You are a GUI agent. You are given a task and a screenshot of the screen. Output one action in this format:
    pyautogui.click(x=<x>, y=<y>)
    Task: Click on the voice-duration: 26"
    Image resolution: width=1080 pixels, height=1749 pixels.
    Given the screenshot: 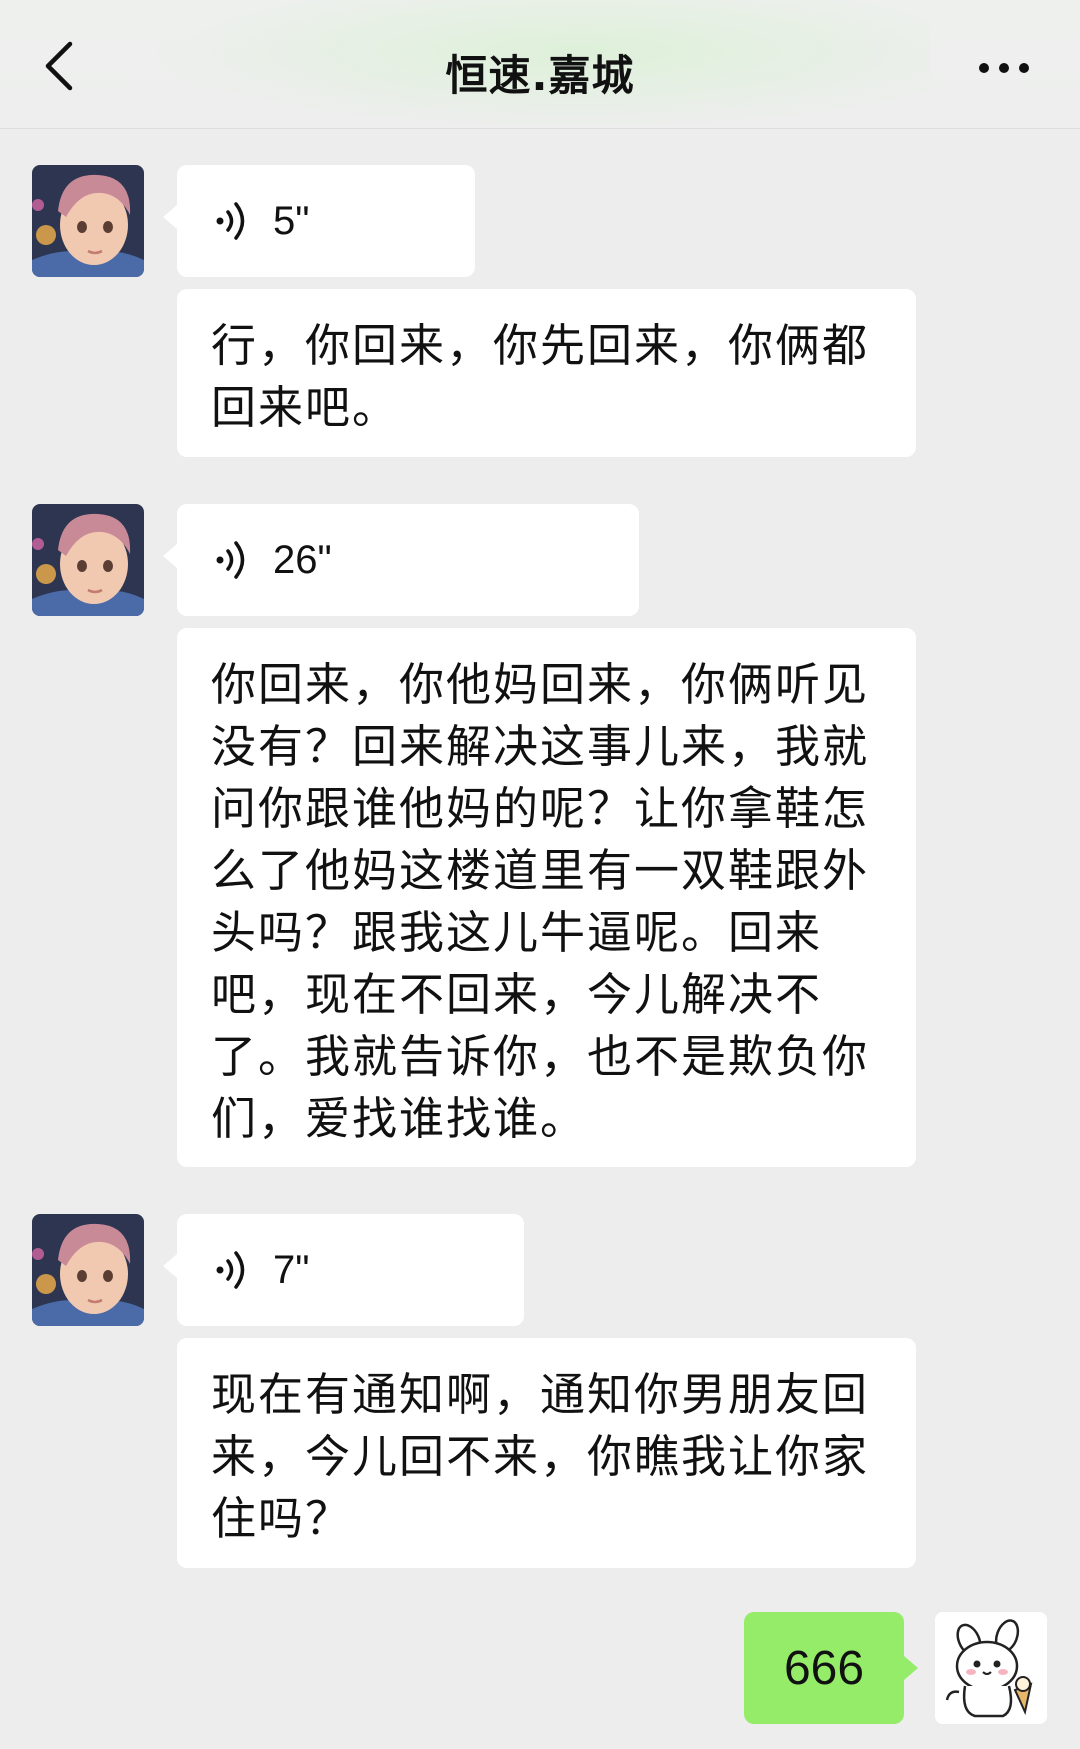 What is the action you would take?
    pyautogui.click(x=302, y=560)
    